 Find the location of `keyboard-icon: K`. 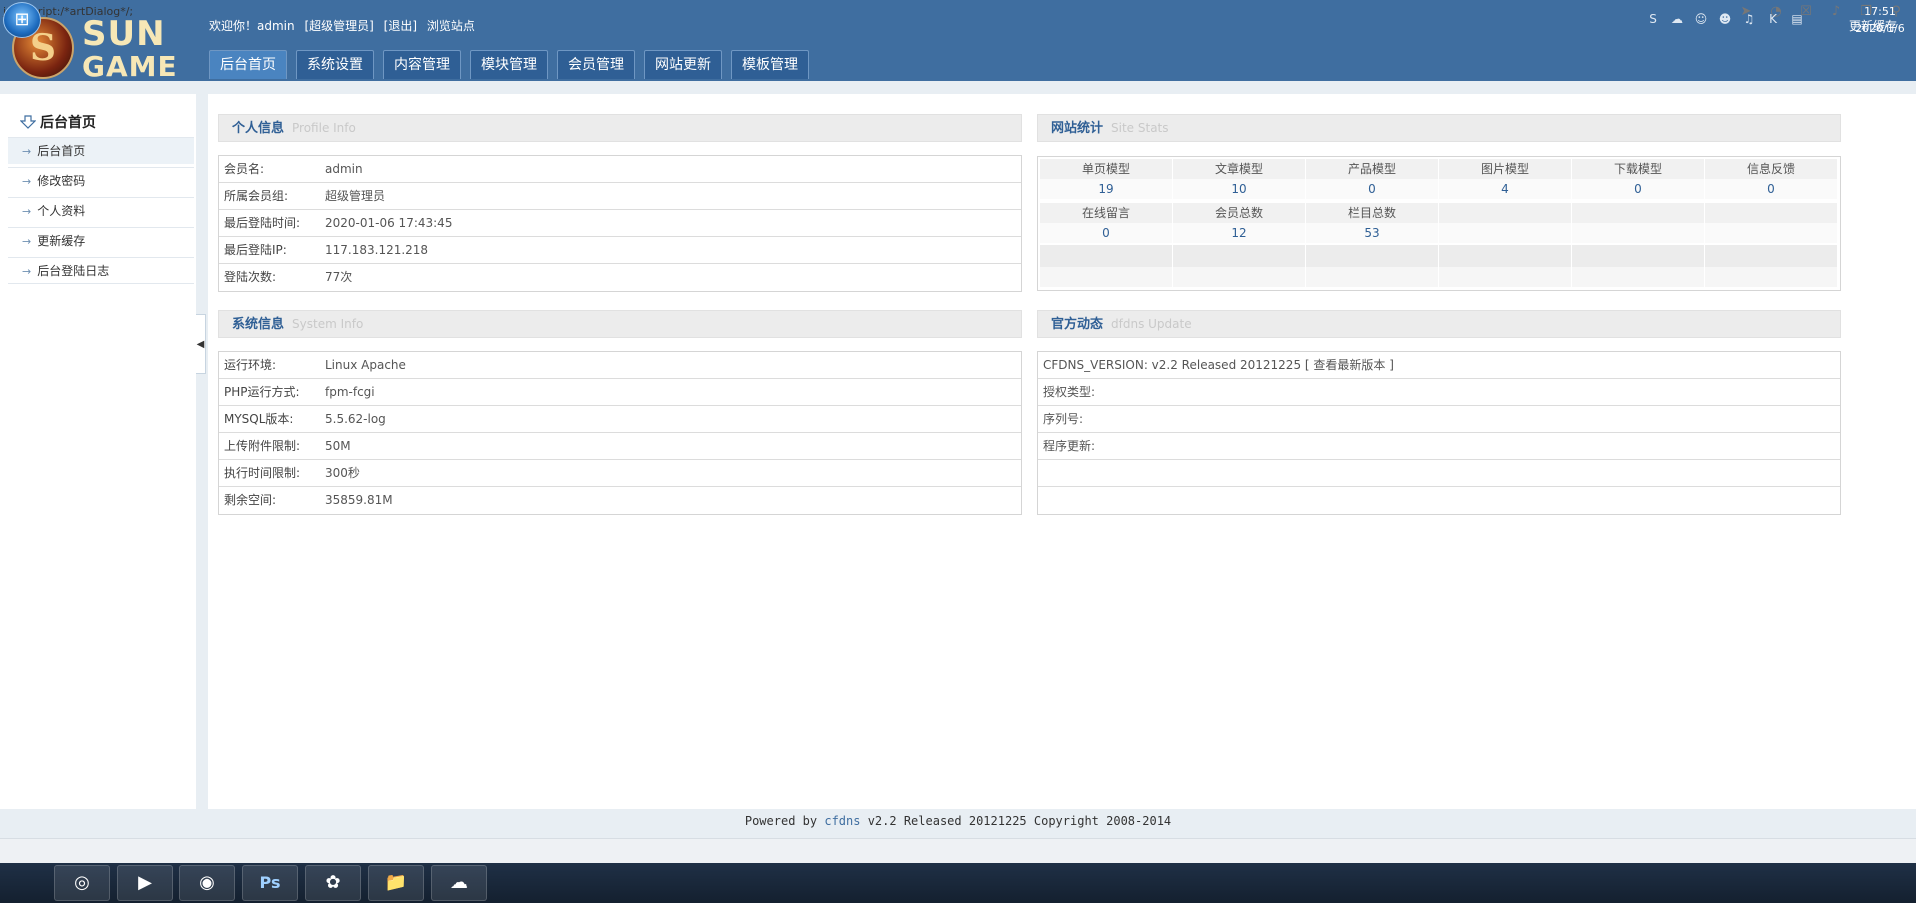

keyboard-icon: K is located at coordinates (1773, 19).